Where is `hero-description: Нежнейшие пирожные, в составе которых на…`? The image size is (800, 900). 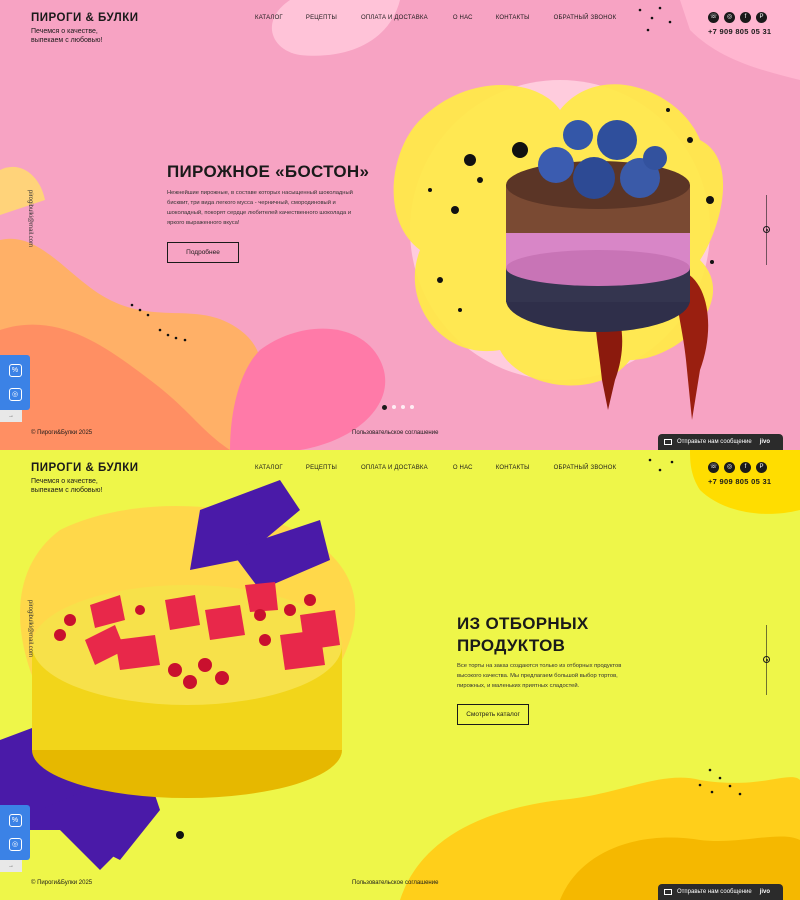
hero-description: Нежнейшие пирожные, в составе которых на… is located at coordinates (260, 208).